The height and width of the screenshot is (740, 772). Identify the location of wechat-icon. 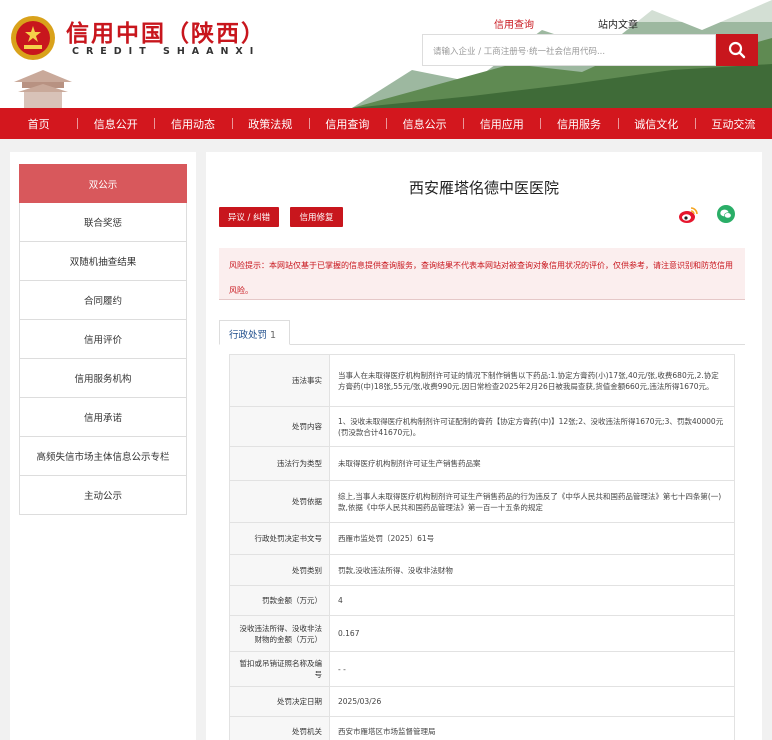
(726, 214).